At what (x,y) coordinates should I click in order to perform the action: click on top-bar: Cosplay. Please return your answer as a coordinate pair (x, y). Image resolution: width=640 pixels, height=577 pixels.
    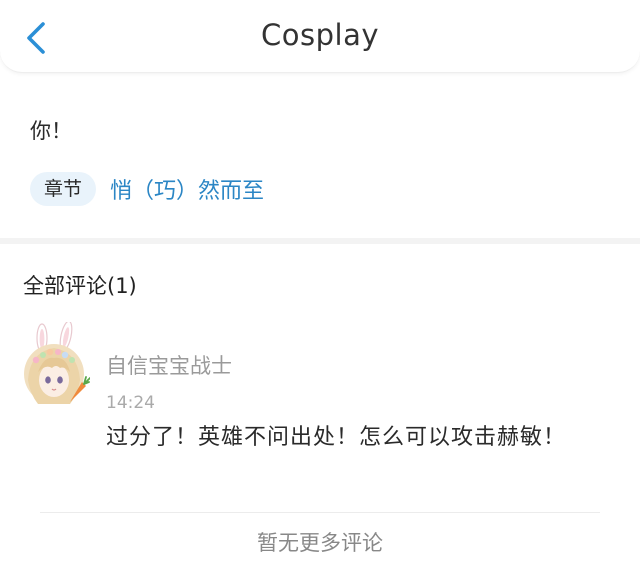
    Looking at the image, I should click on (320, 36).